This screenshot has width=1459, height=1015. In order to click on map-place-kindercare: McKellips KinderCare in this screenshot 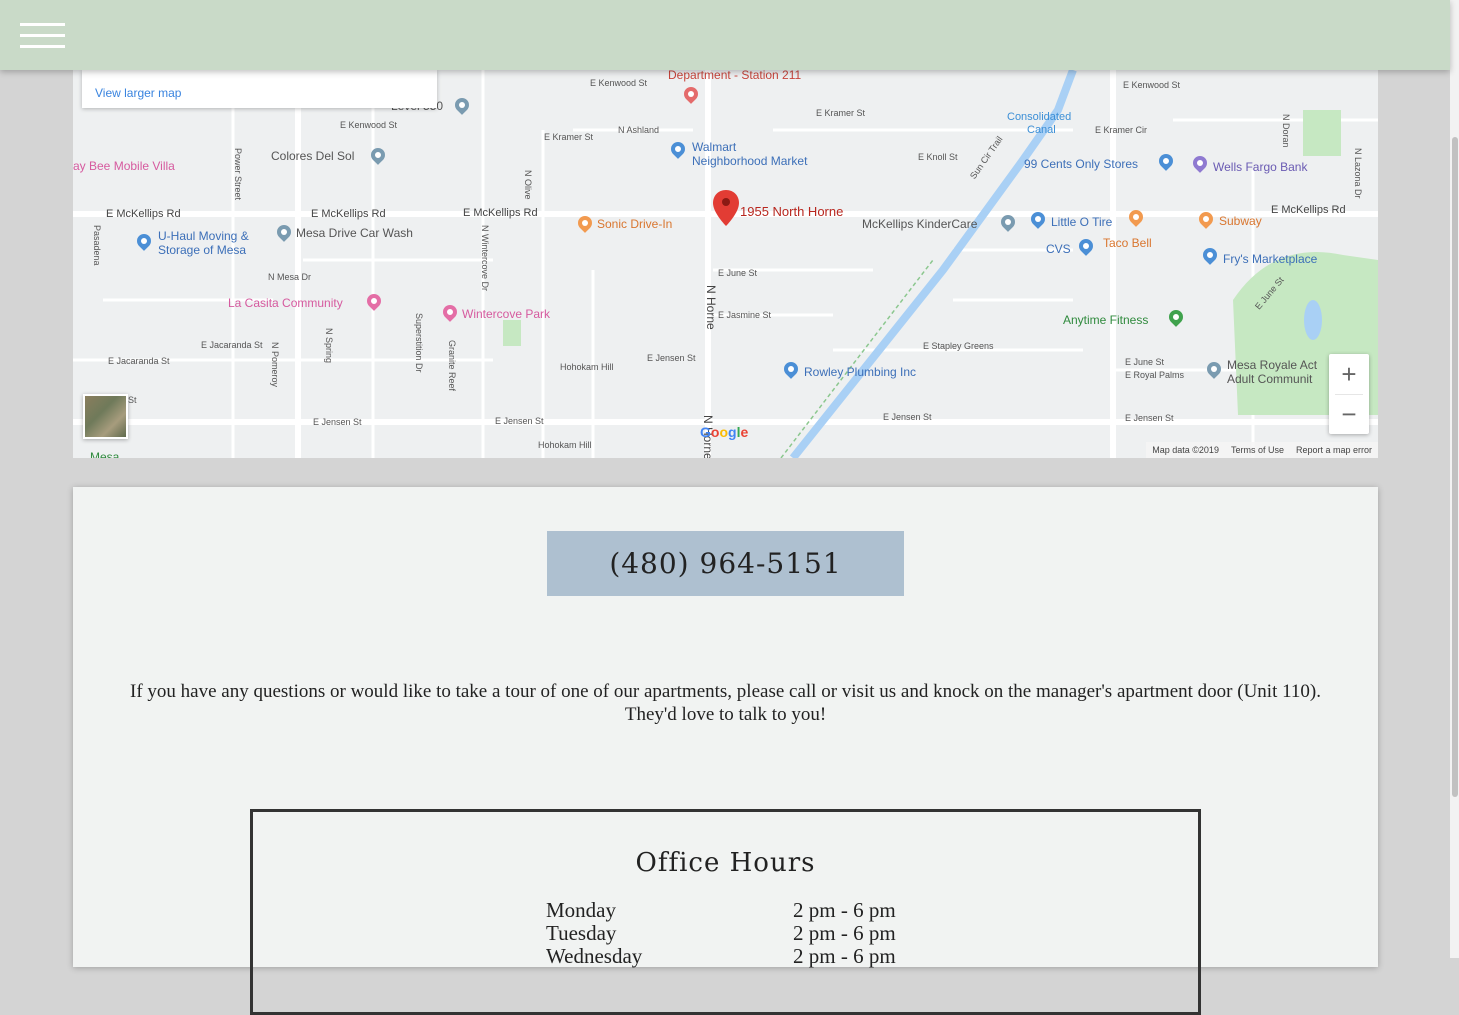, I will do `click(919, 224)`.